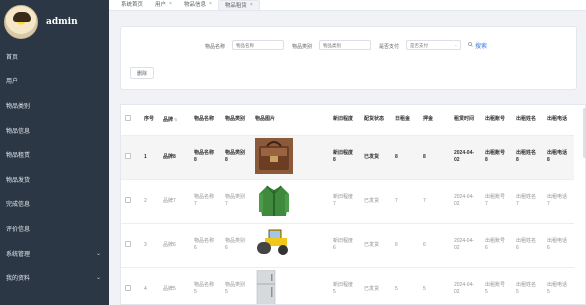 The height and width of the screenshot is (305, 586). I want to click on sidebar-item-label: 评价信息, so click(18, 229).